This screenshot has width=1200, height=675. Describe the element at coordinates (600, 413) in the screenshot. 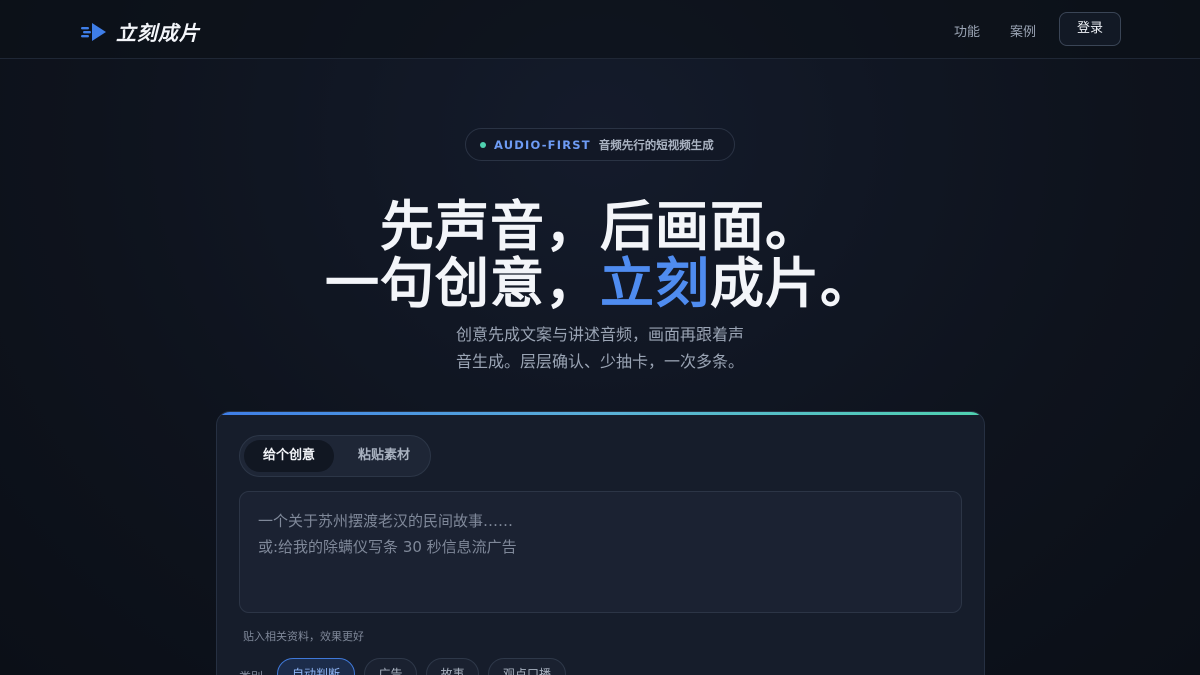

I see `card-accent-line` at that location.